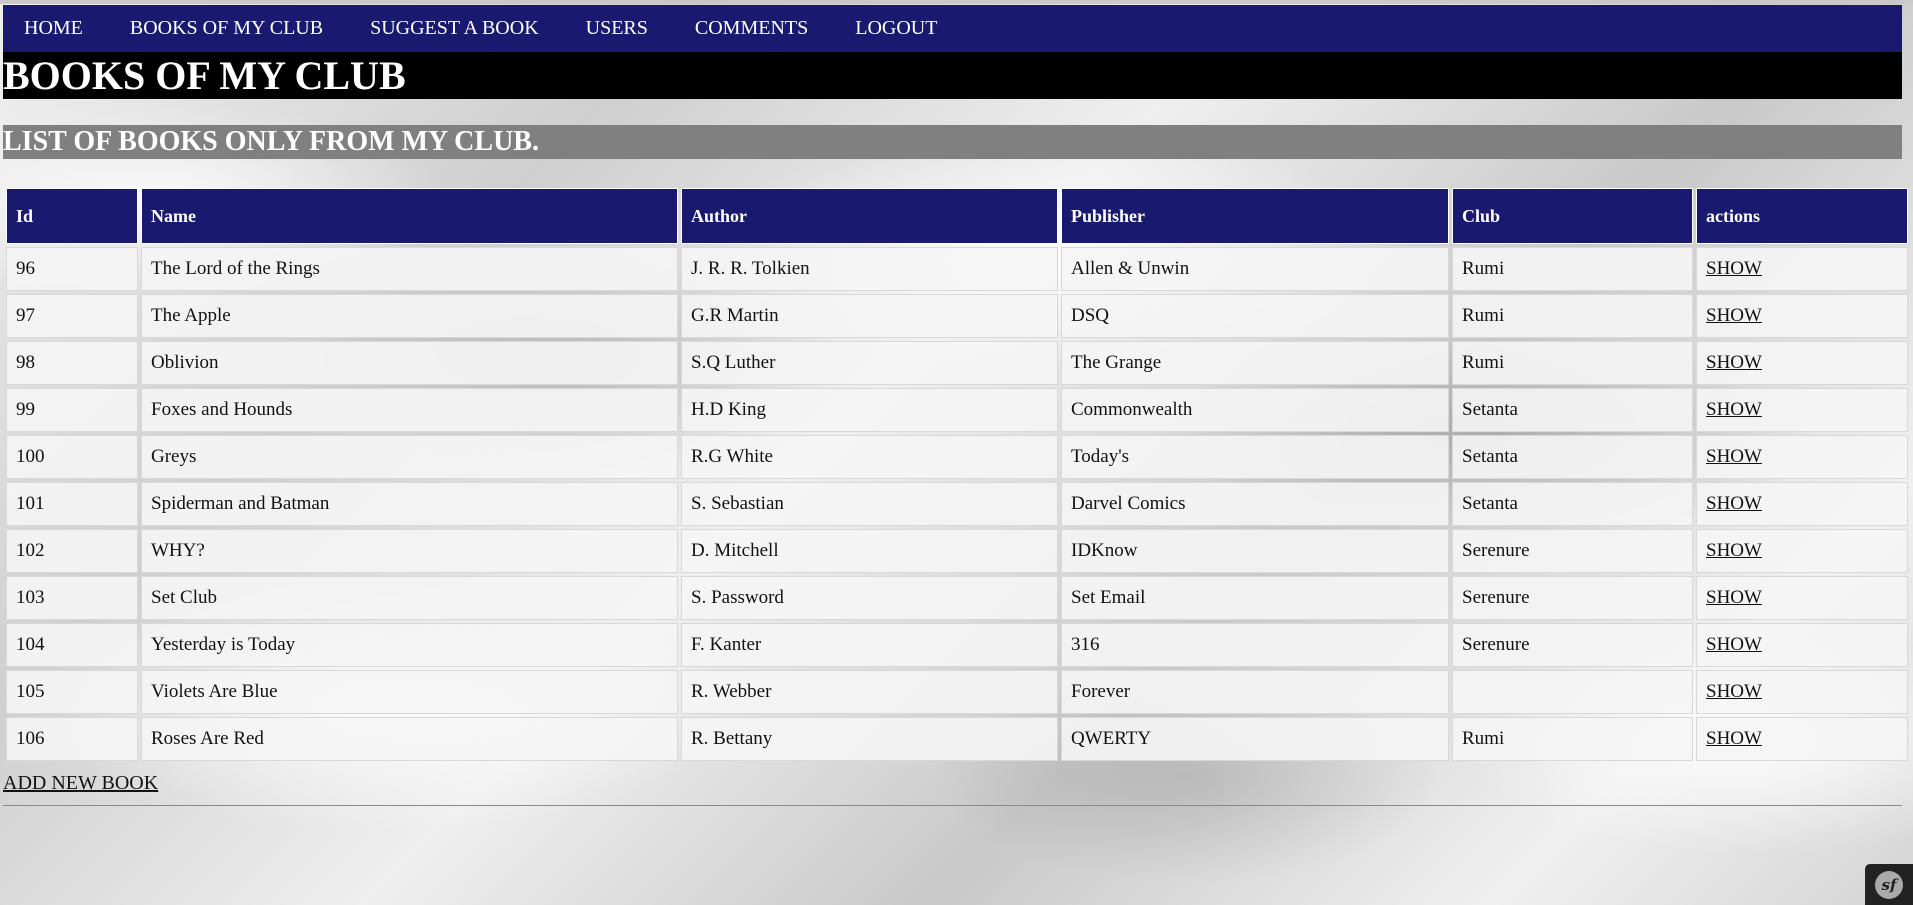  I want to click on nav-users: USERS, so click(617, 28).